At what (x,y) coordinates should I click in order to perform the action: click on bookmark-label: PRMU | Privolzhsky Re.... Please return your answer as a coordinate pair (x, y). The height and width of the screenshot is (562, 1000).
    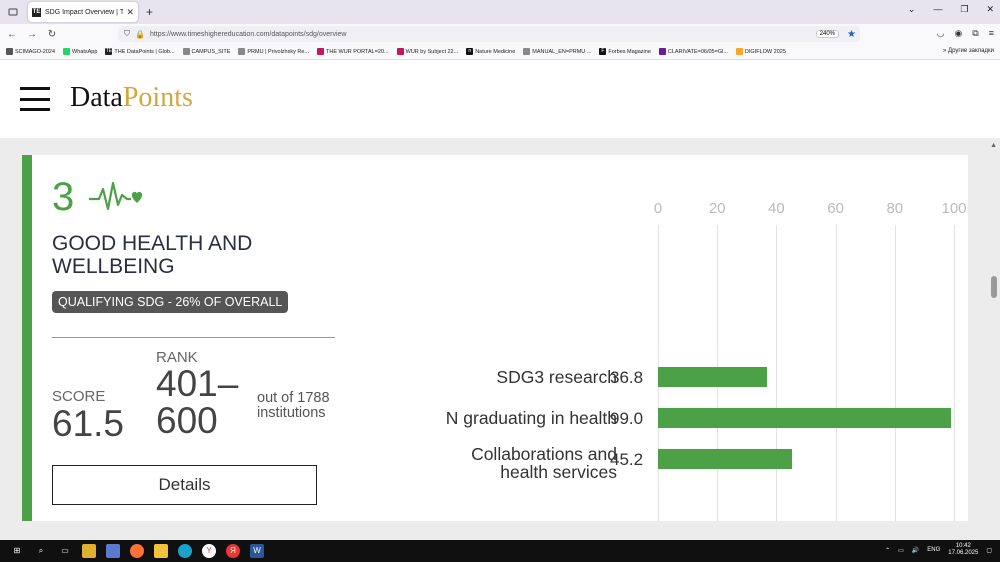
    Looking at the image, I should click on (278, 51).